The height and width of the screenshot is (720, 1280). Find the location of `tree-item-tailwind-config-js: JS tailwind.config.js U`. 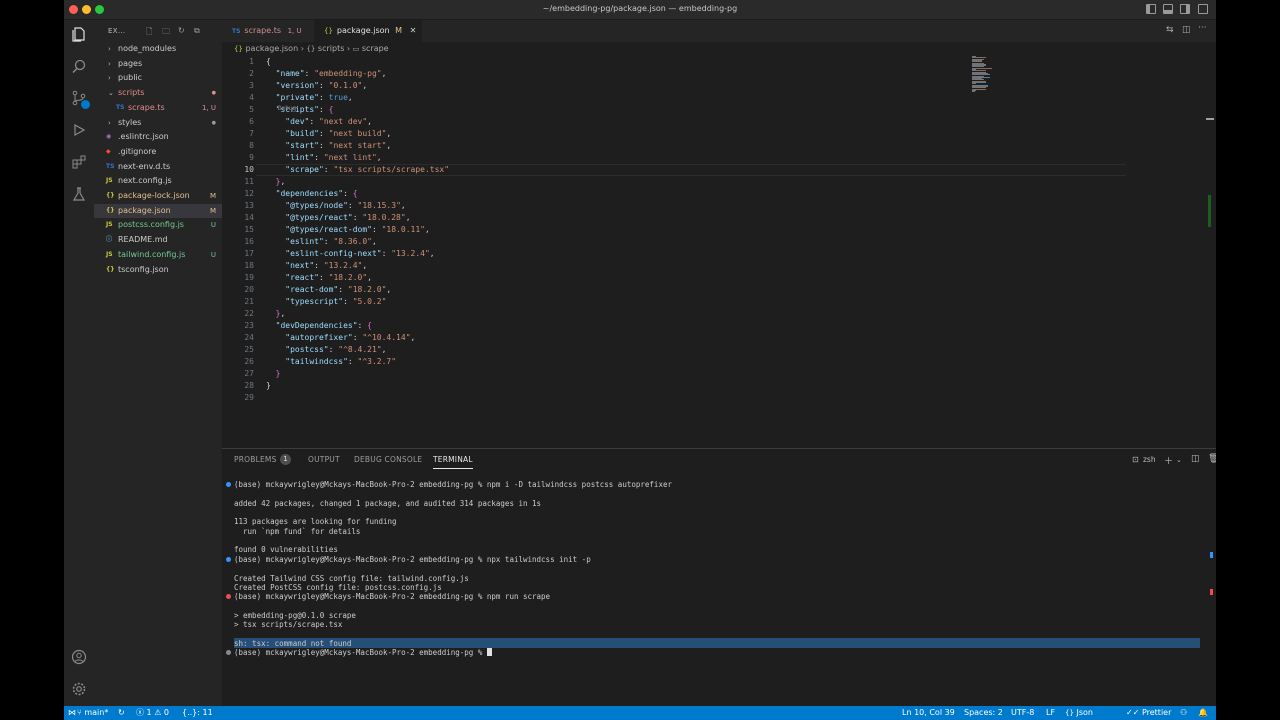

tree-item-tailwind-config-js: JS tailwind.config.js U is located at coordinates (158, 255).